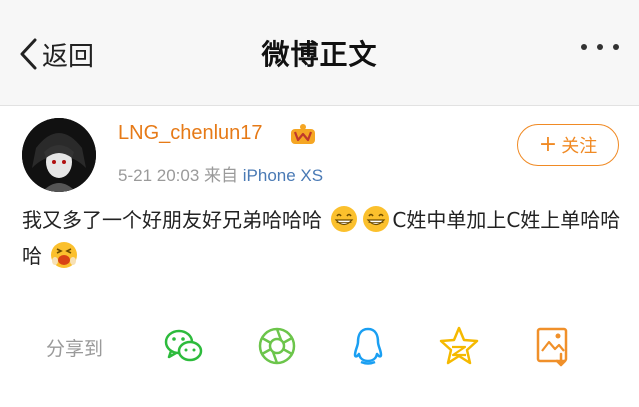 This screenshot has height=407, width=639. I want to click on plus-icon: +, so click(548, 144).